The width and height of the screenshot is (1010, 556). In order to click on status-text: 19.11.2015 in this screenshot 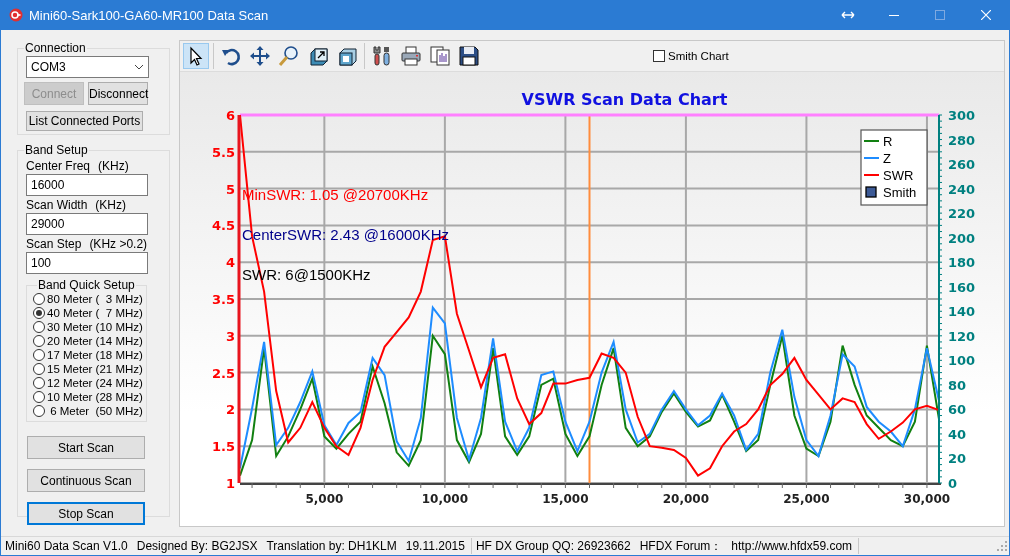, I will do `click(435, 546)`.